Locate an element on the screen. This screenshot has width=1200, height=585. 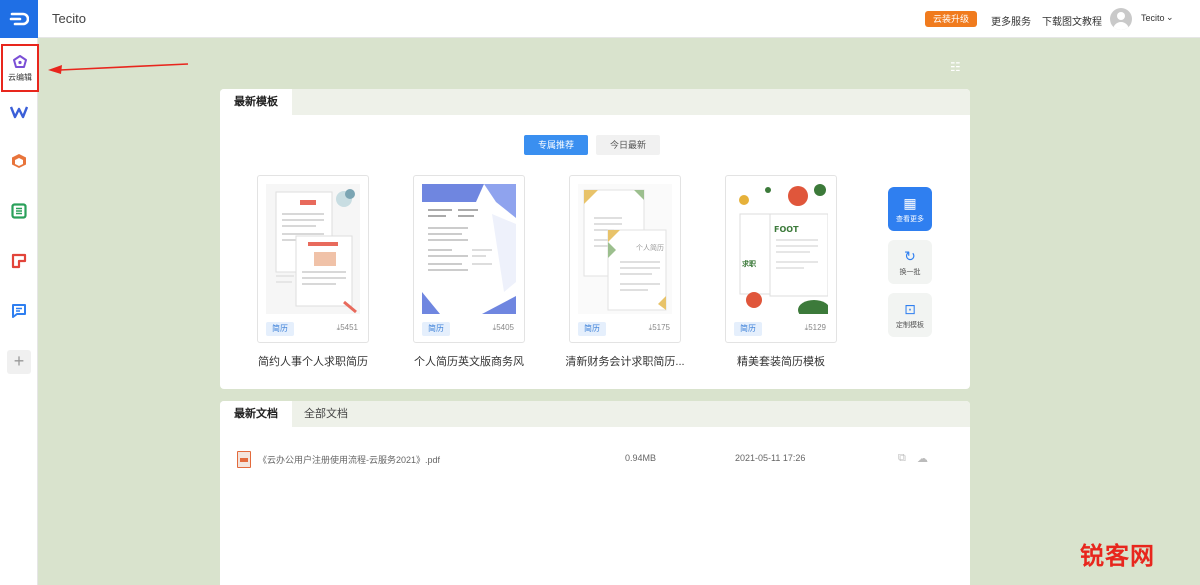
share-icon: ⧉ is located at coordinates (902, 458).